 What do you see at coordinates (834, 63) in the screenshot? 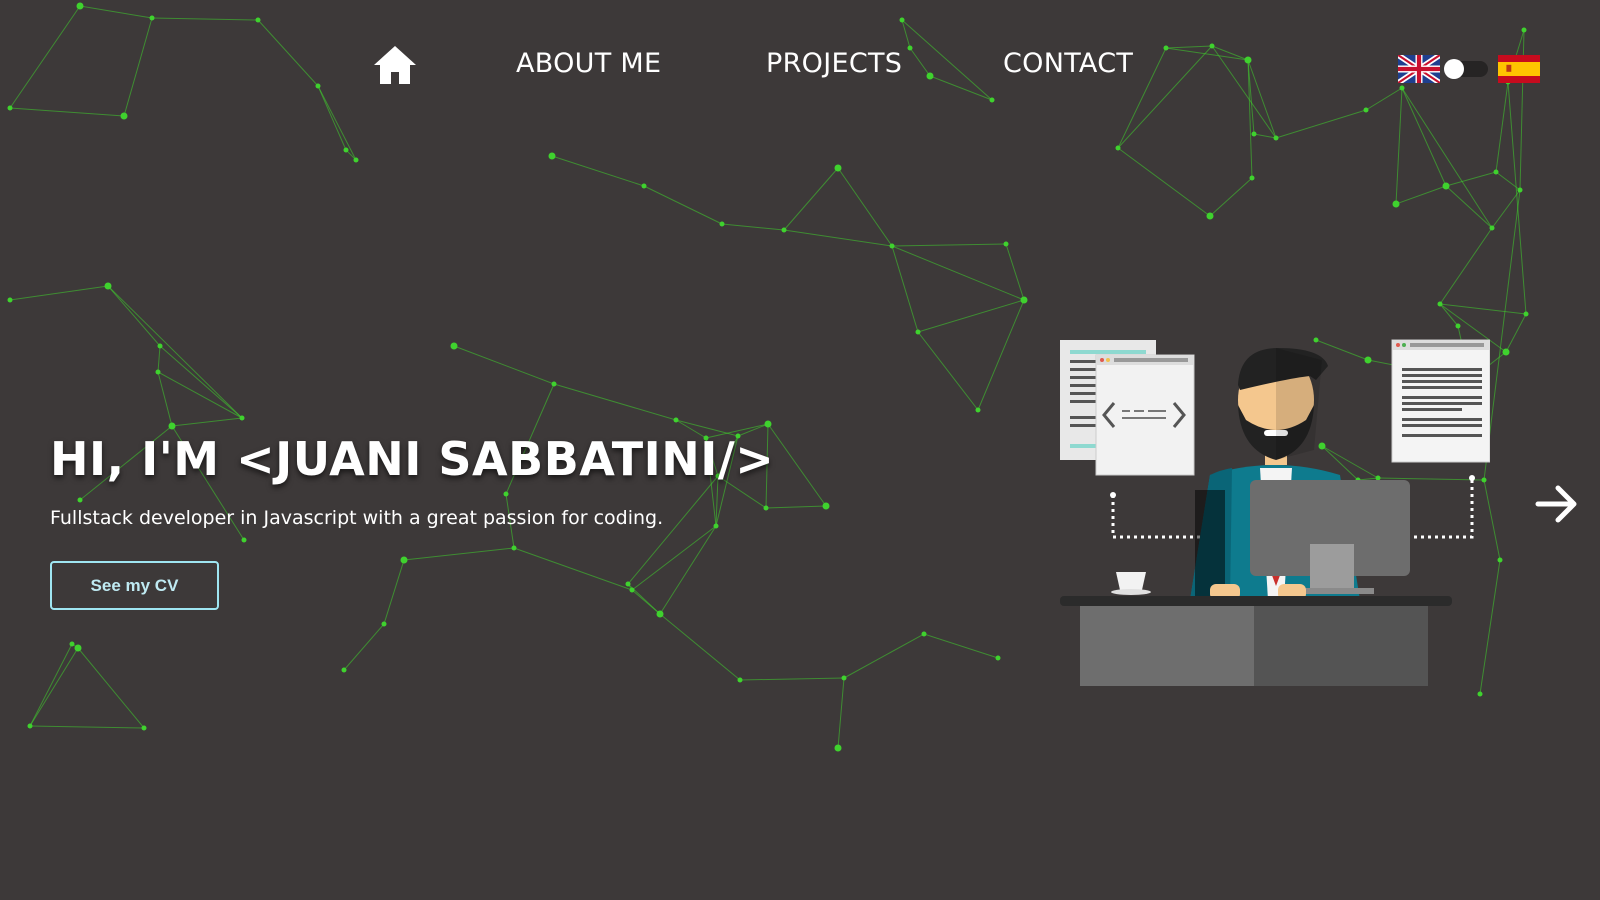
I see `nav-projects: PROJECTS` at bounding box center [834, 63].